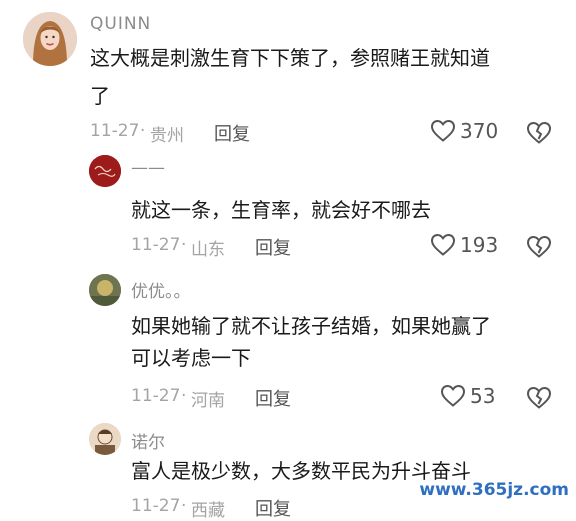 The image size is (576, 521). I want to click on comment-location: 西藏, so click(208, 511).